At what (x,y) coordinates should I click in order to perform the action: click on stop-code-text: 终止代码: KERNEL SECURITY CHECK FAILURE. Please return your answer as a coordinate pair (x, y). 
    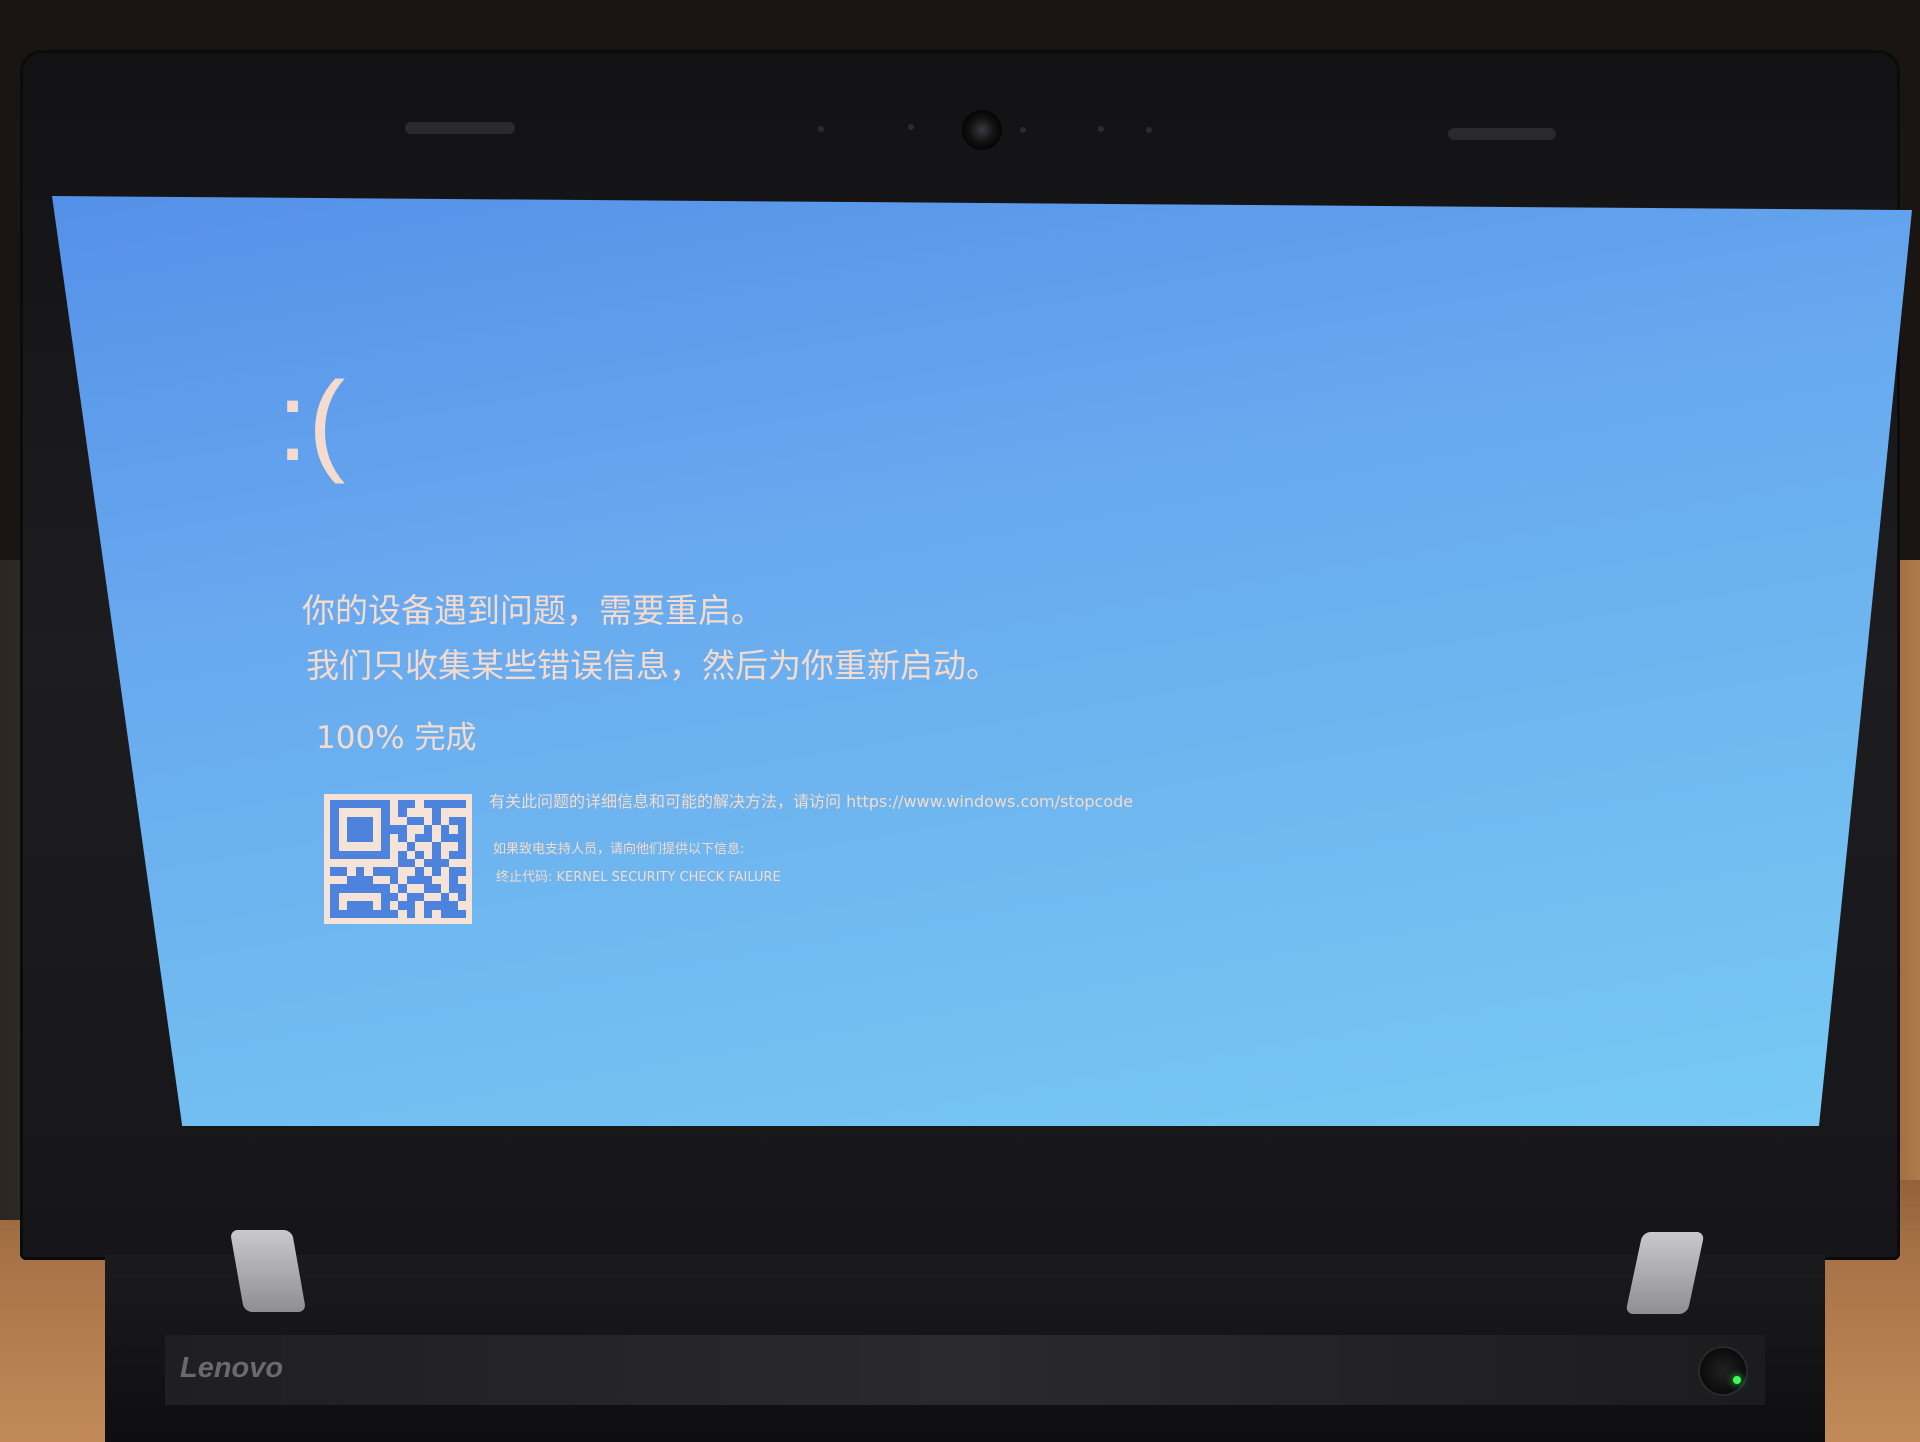
    Looking at the image, I should click on (638, 877).